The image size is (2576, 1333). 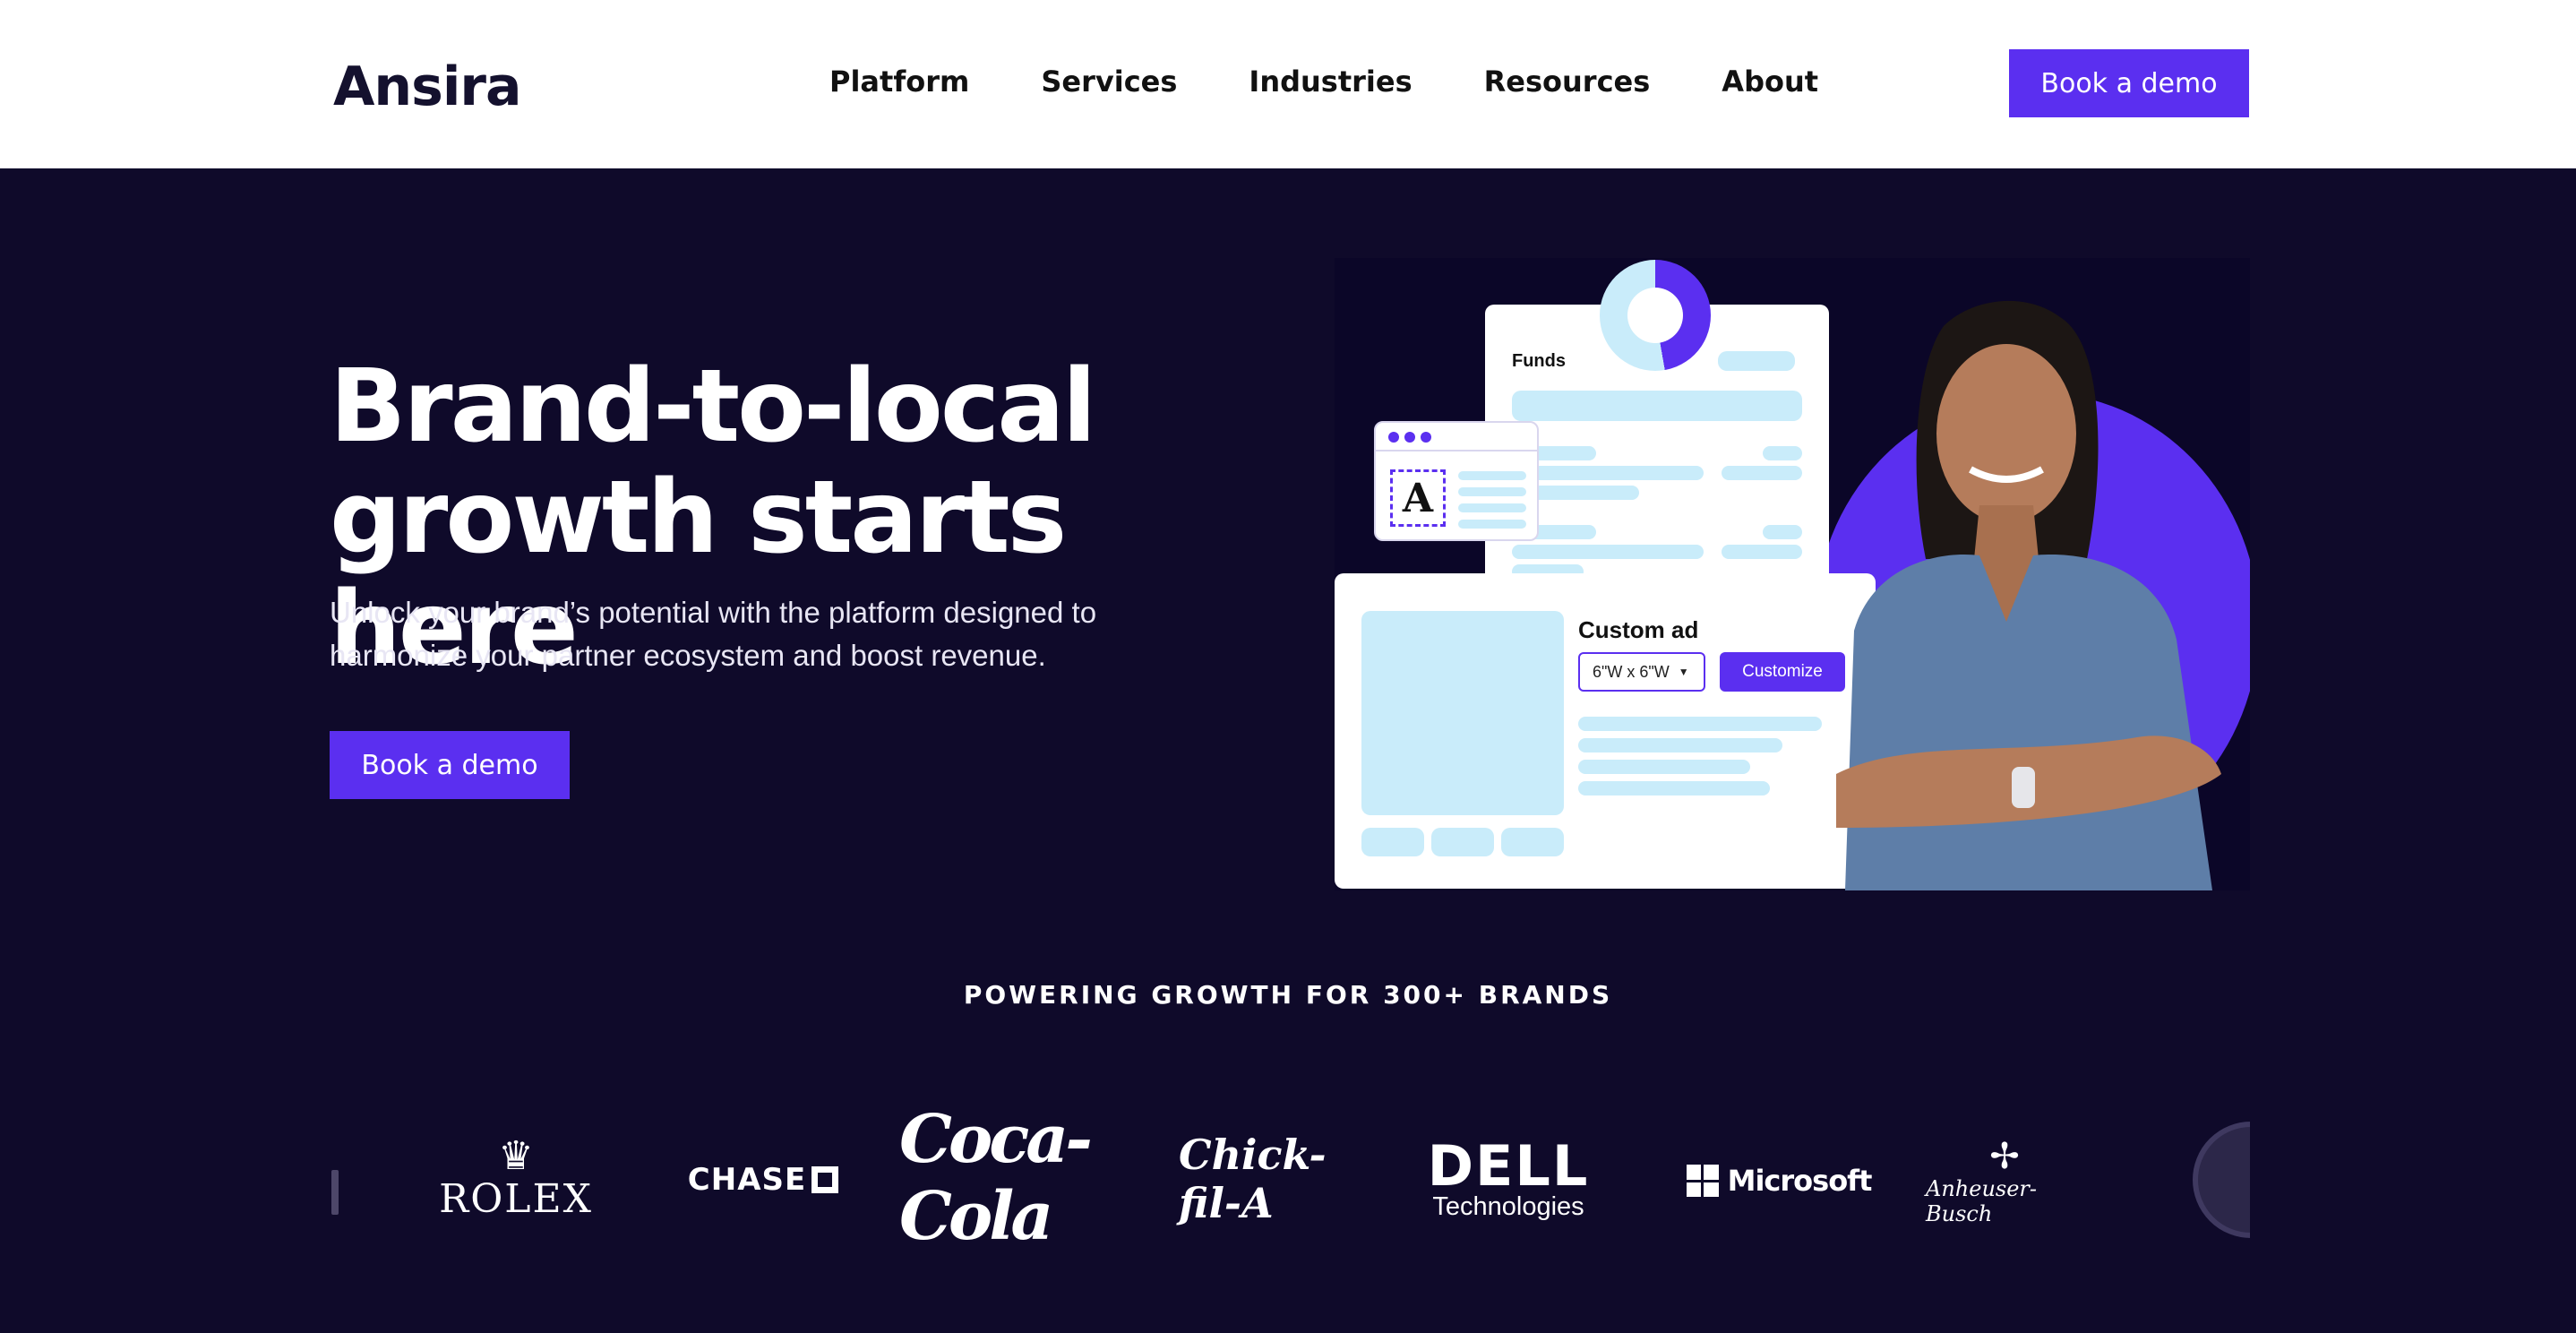 What do you see at coordinates (1456, 481) in the screenshot?
I see `font-card: A` at bounding box center [1456, 481].